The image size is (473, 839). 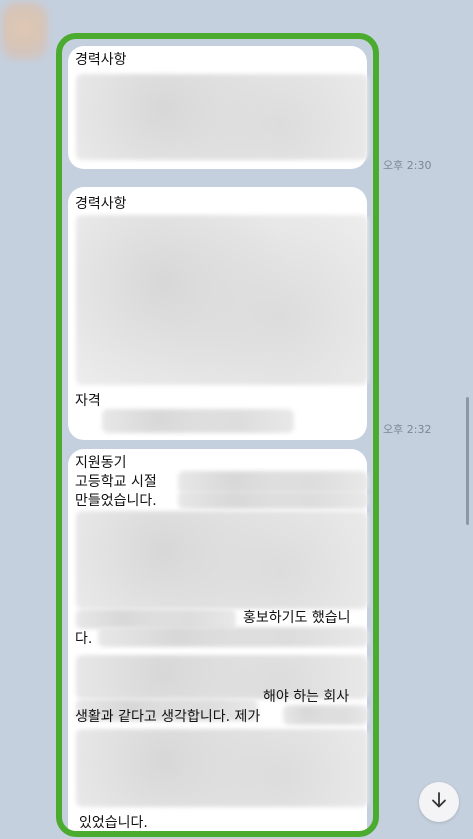 I want to click on message-bubble-career-1: 경력사항, so click(x=218, y=107).